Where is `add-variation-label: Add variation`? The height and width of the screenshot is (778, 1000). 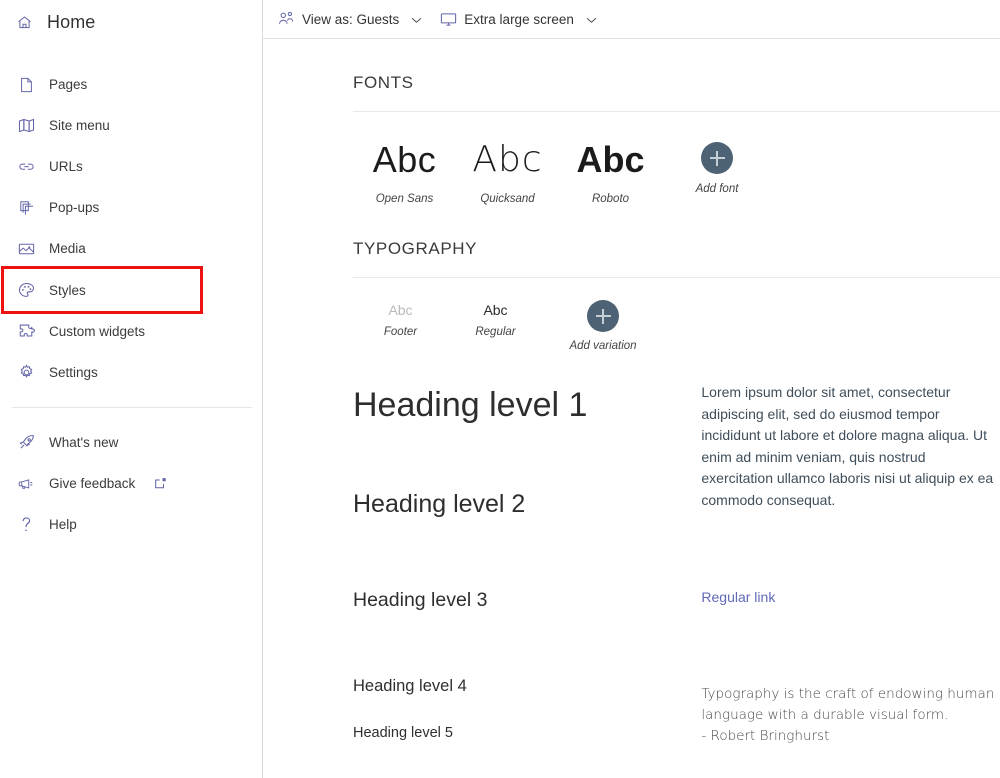 add-variation-label: Add variation is located at coordinates (603, 346).